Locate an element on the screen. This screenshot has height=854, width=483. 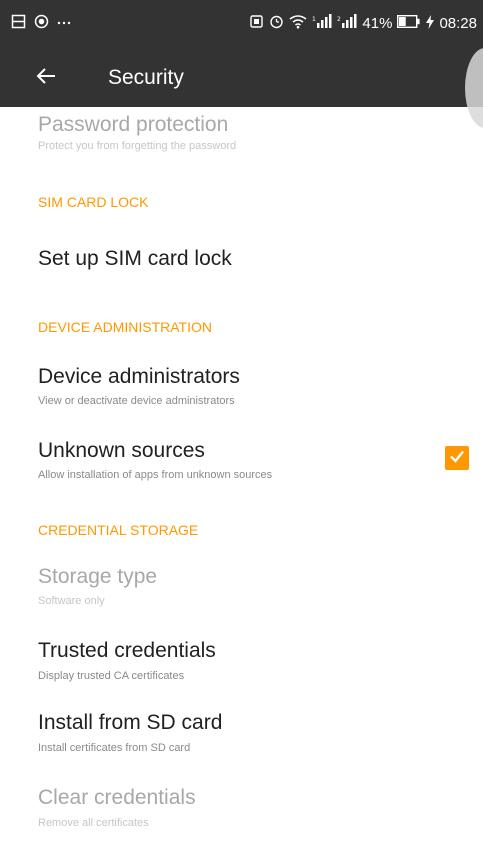
back-button is located at coordinates (46, 78).